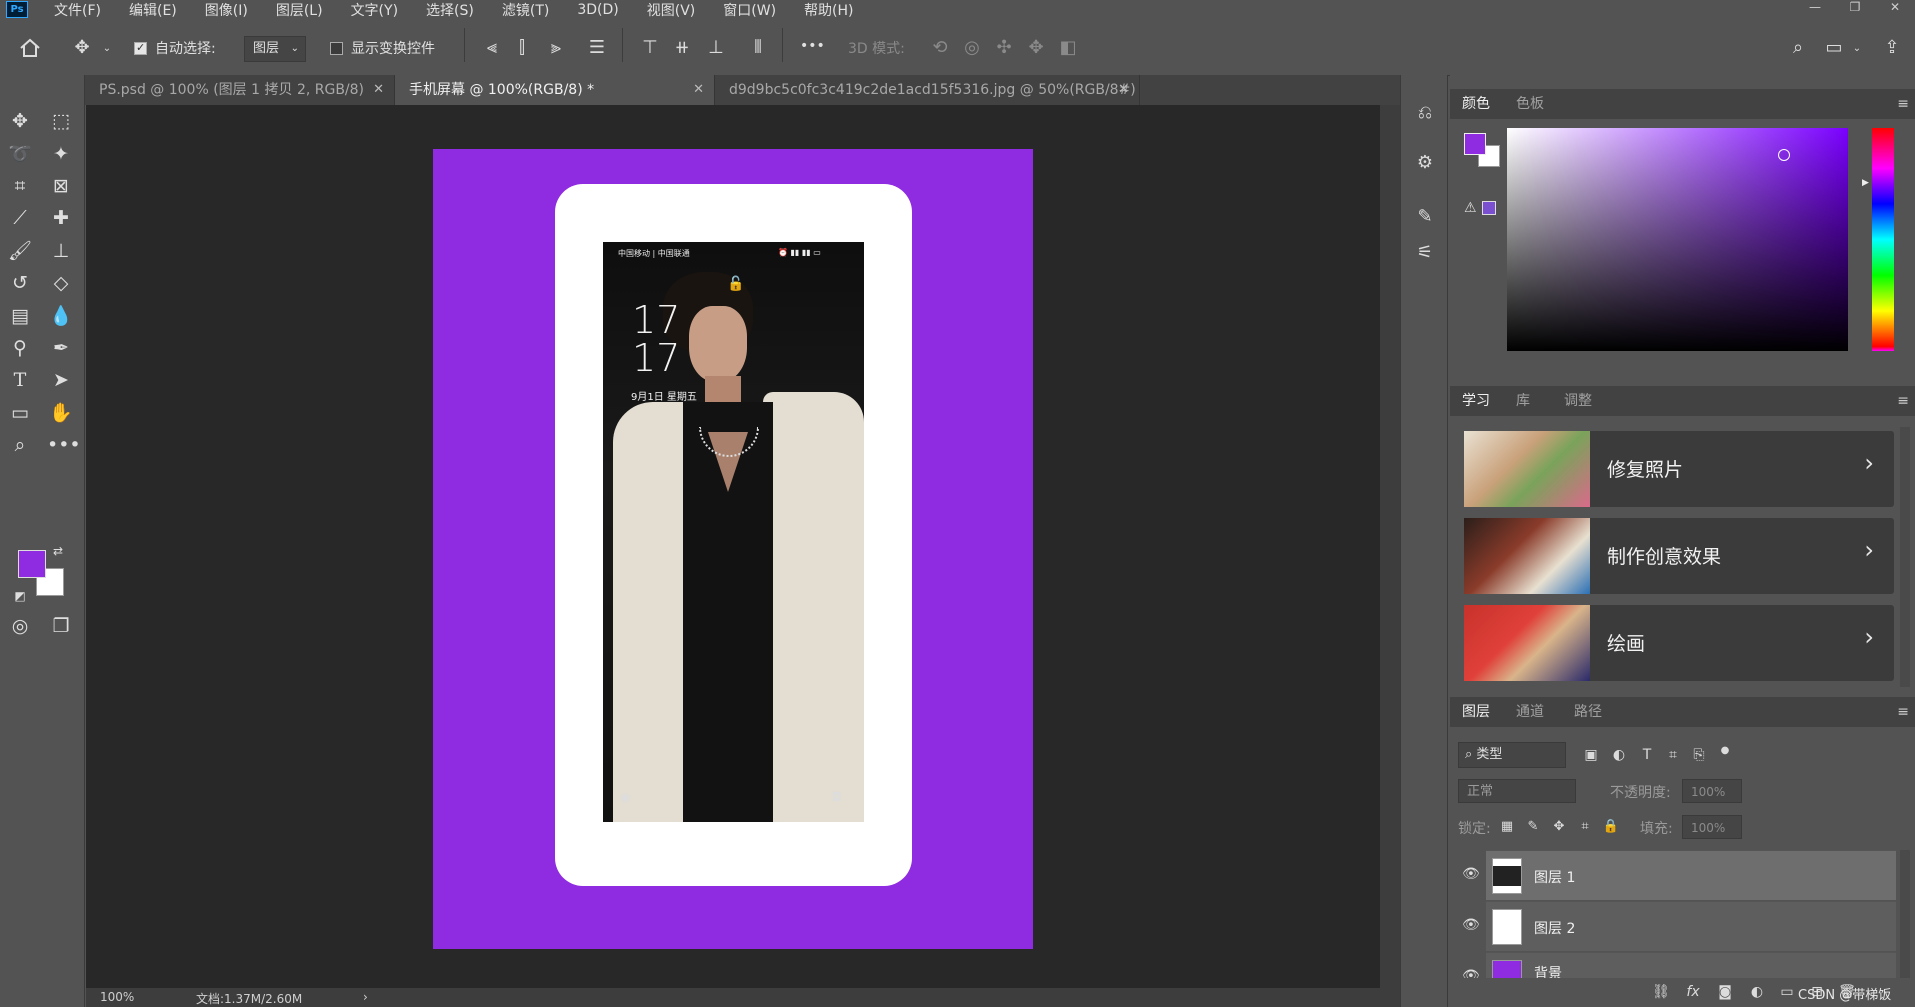 The image size is (1915, 1007). Describe the element at coordinates (20, 413) in the screenshot. I see `rectangle-tool-icon: ▭` at that location.